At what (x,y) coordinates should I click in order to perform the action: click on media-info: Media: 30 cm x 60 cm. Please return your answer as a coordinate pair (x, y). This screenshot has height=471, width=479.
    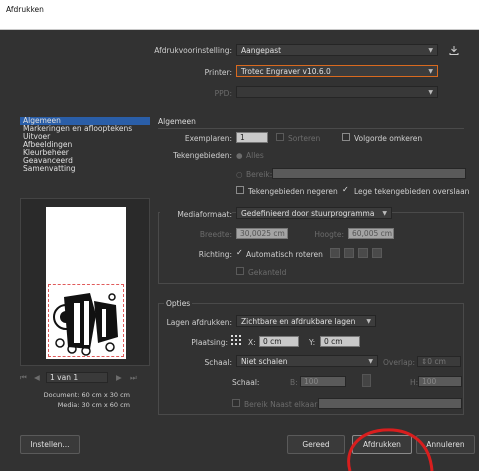
    Looking at the image, I should click on (93, 405).